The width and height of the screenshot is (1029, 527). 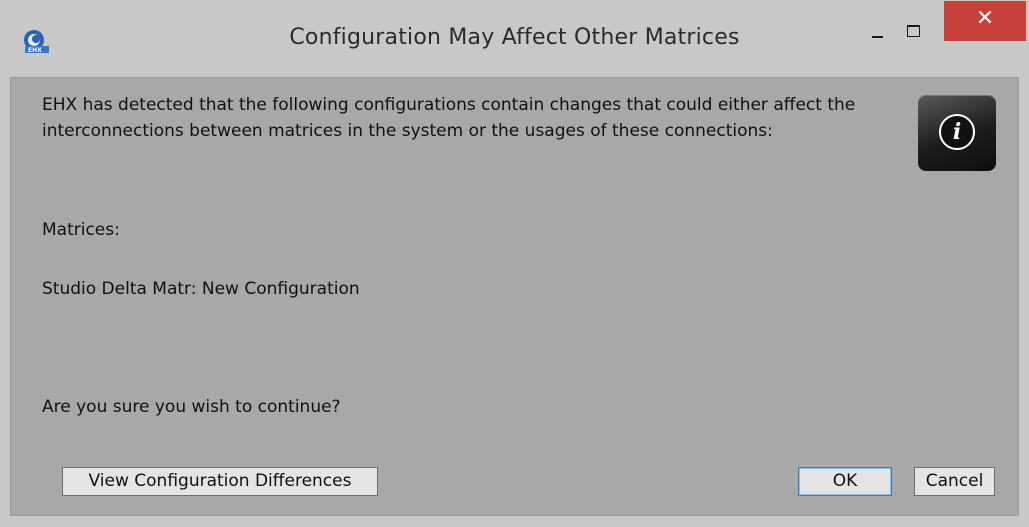 I want to click on info-icon: i, so click(x=957, y=133).